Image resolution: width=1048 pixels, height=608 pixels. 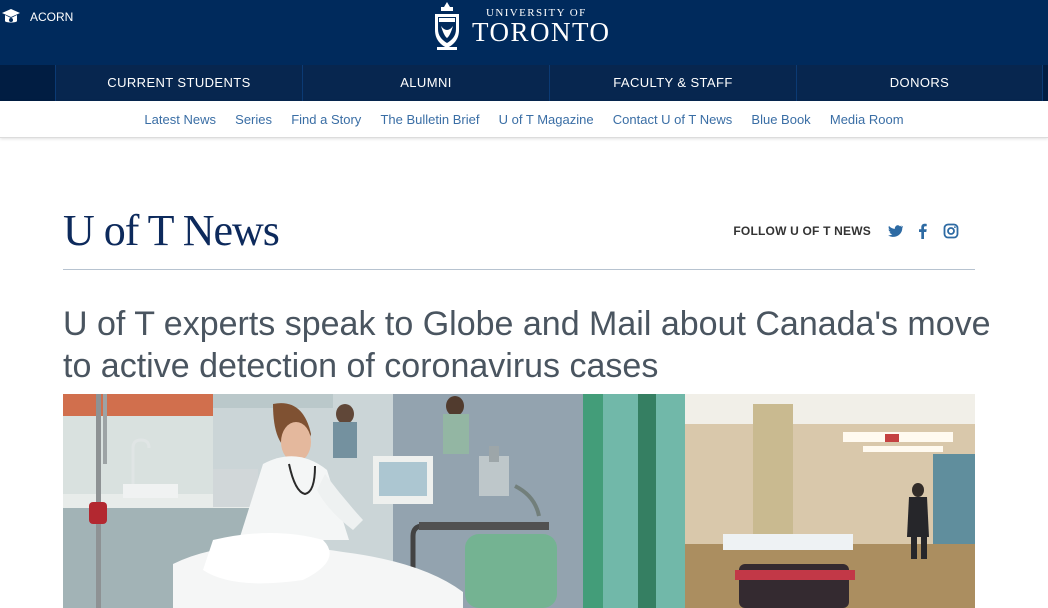 I want to click on top-bar: ACORN UNIVERSITY OF TORONTO, so click(x=524, y=32).